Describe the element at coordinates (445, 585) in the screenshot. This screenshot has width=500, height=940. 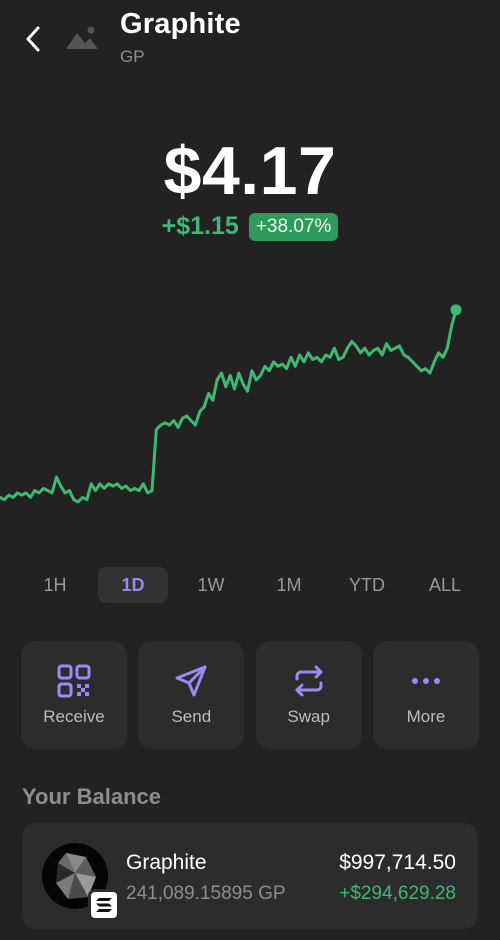
I see `range-all: ALL` at that location.